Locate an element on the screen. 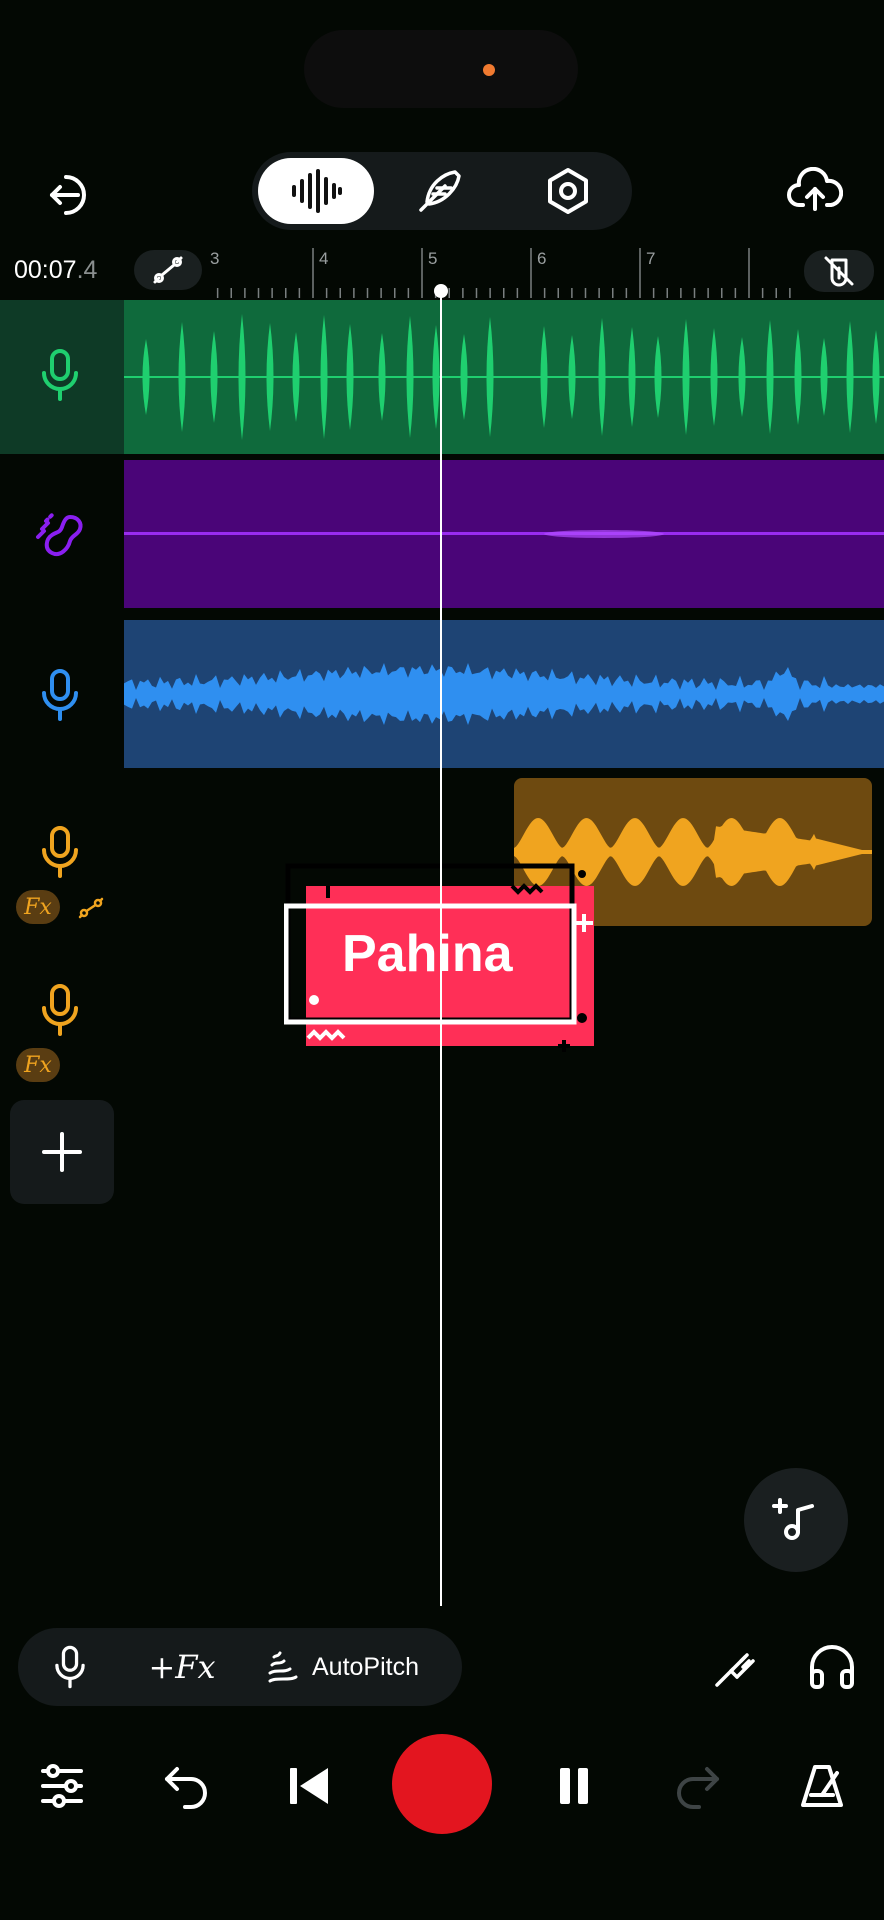 This screenshot has width=884, height=1920. add-music-button is located at coordinates (796, 1520).